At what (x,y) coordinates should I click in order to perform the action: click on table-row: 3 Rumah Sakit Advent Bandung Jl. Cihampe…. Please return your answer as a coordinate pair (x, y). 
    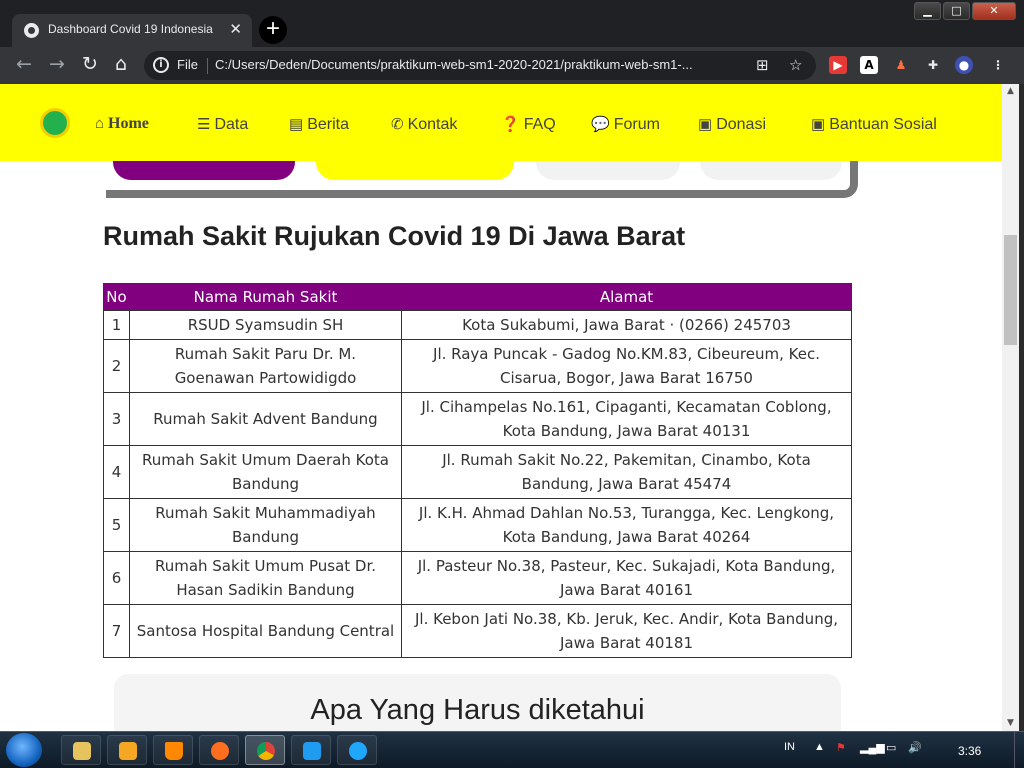
    Looking at the image, I should click on (477, 419).